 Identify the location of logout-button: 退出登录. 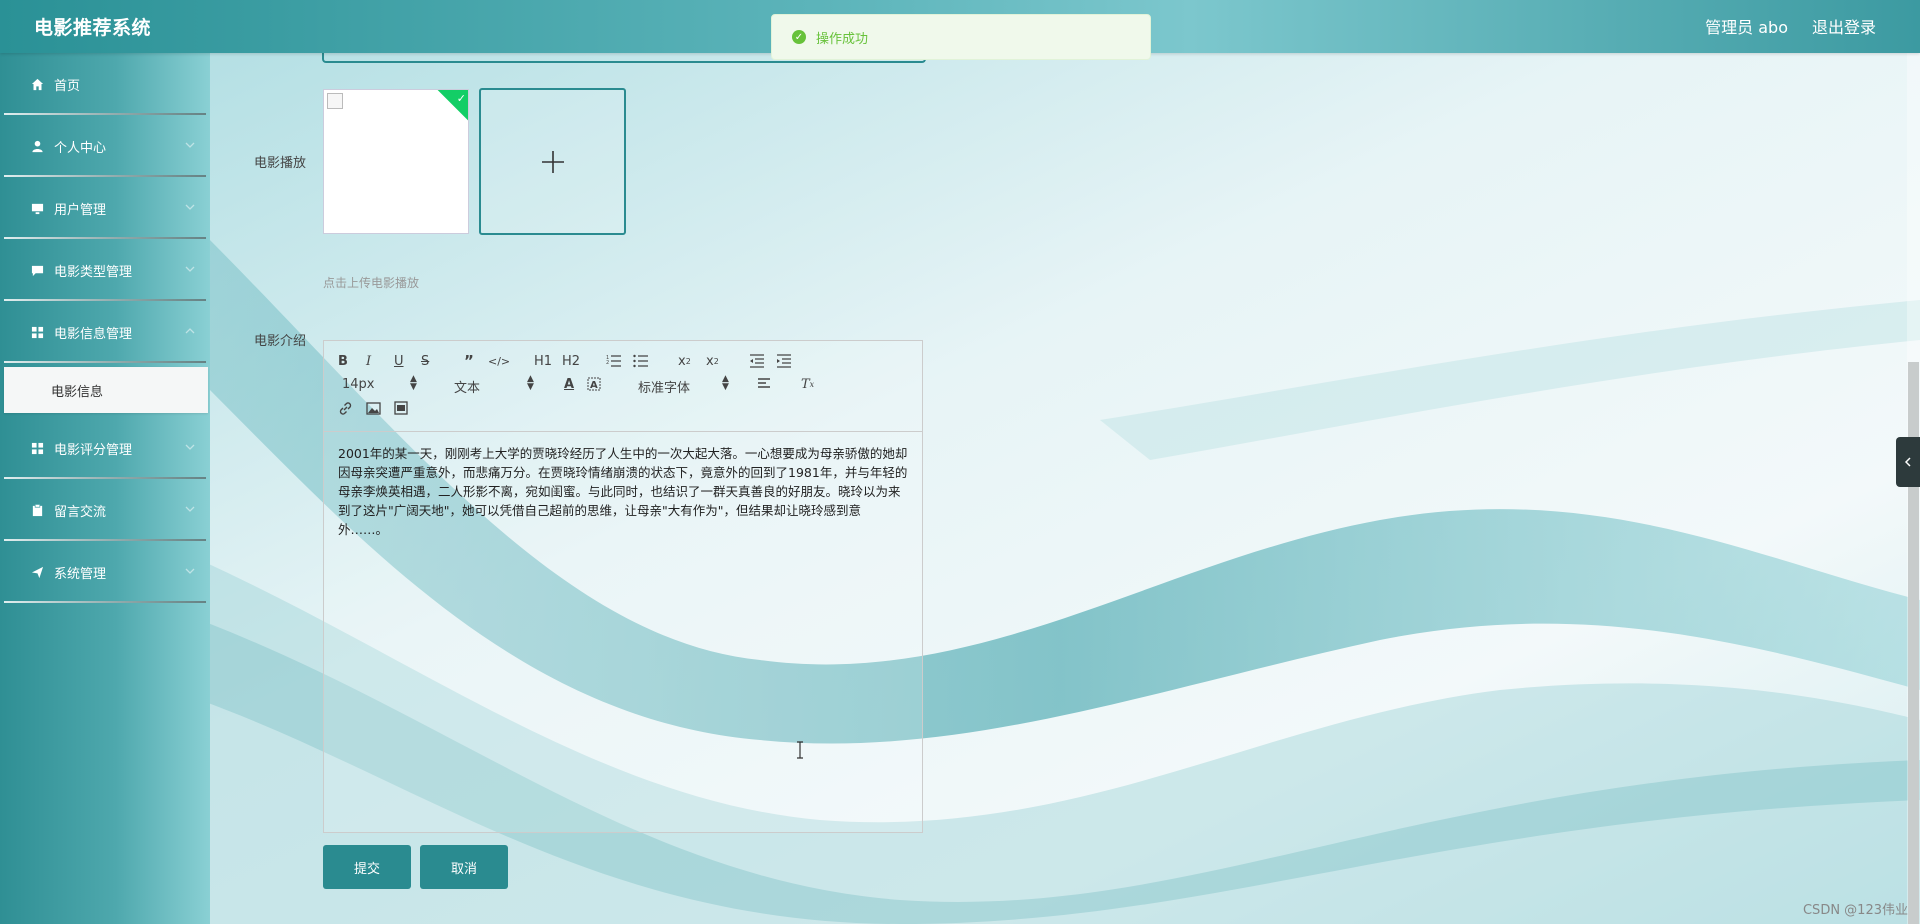
(1844, 26).